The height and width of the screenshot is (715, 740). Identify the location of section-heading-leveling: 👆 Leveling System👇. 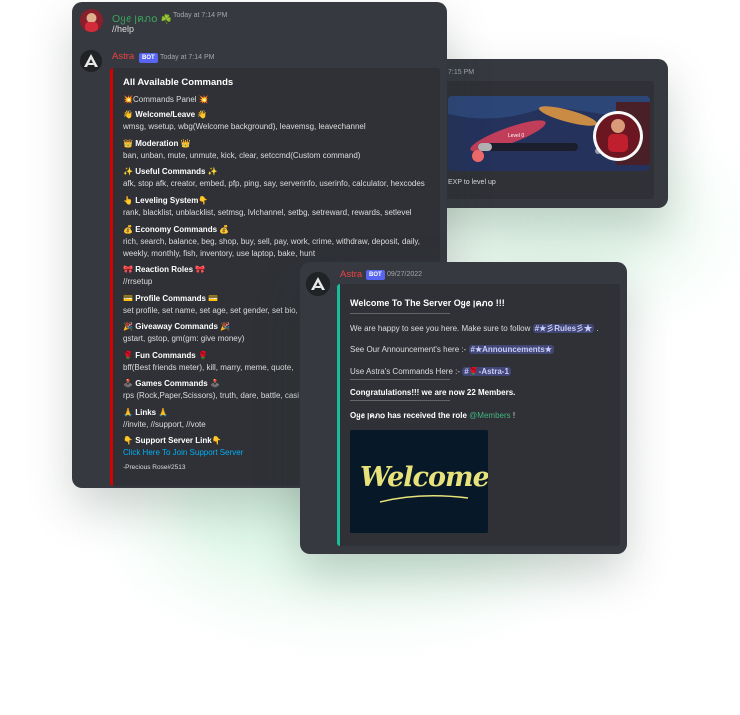
(166, 200).